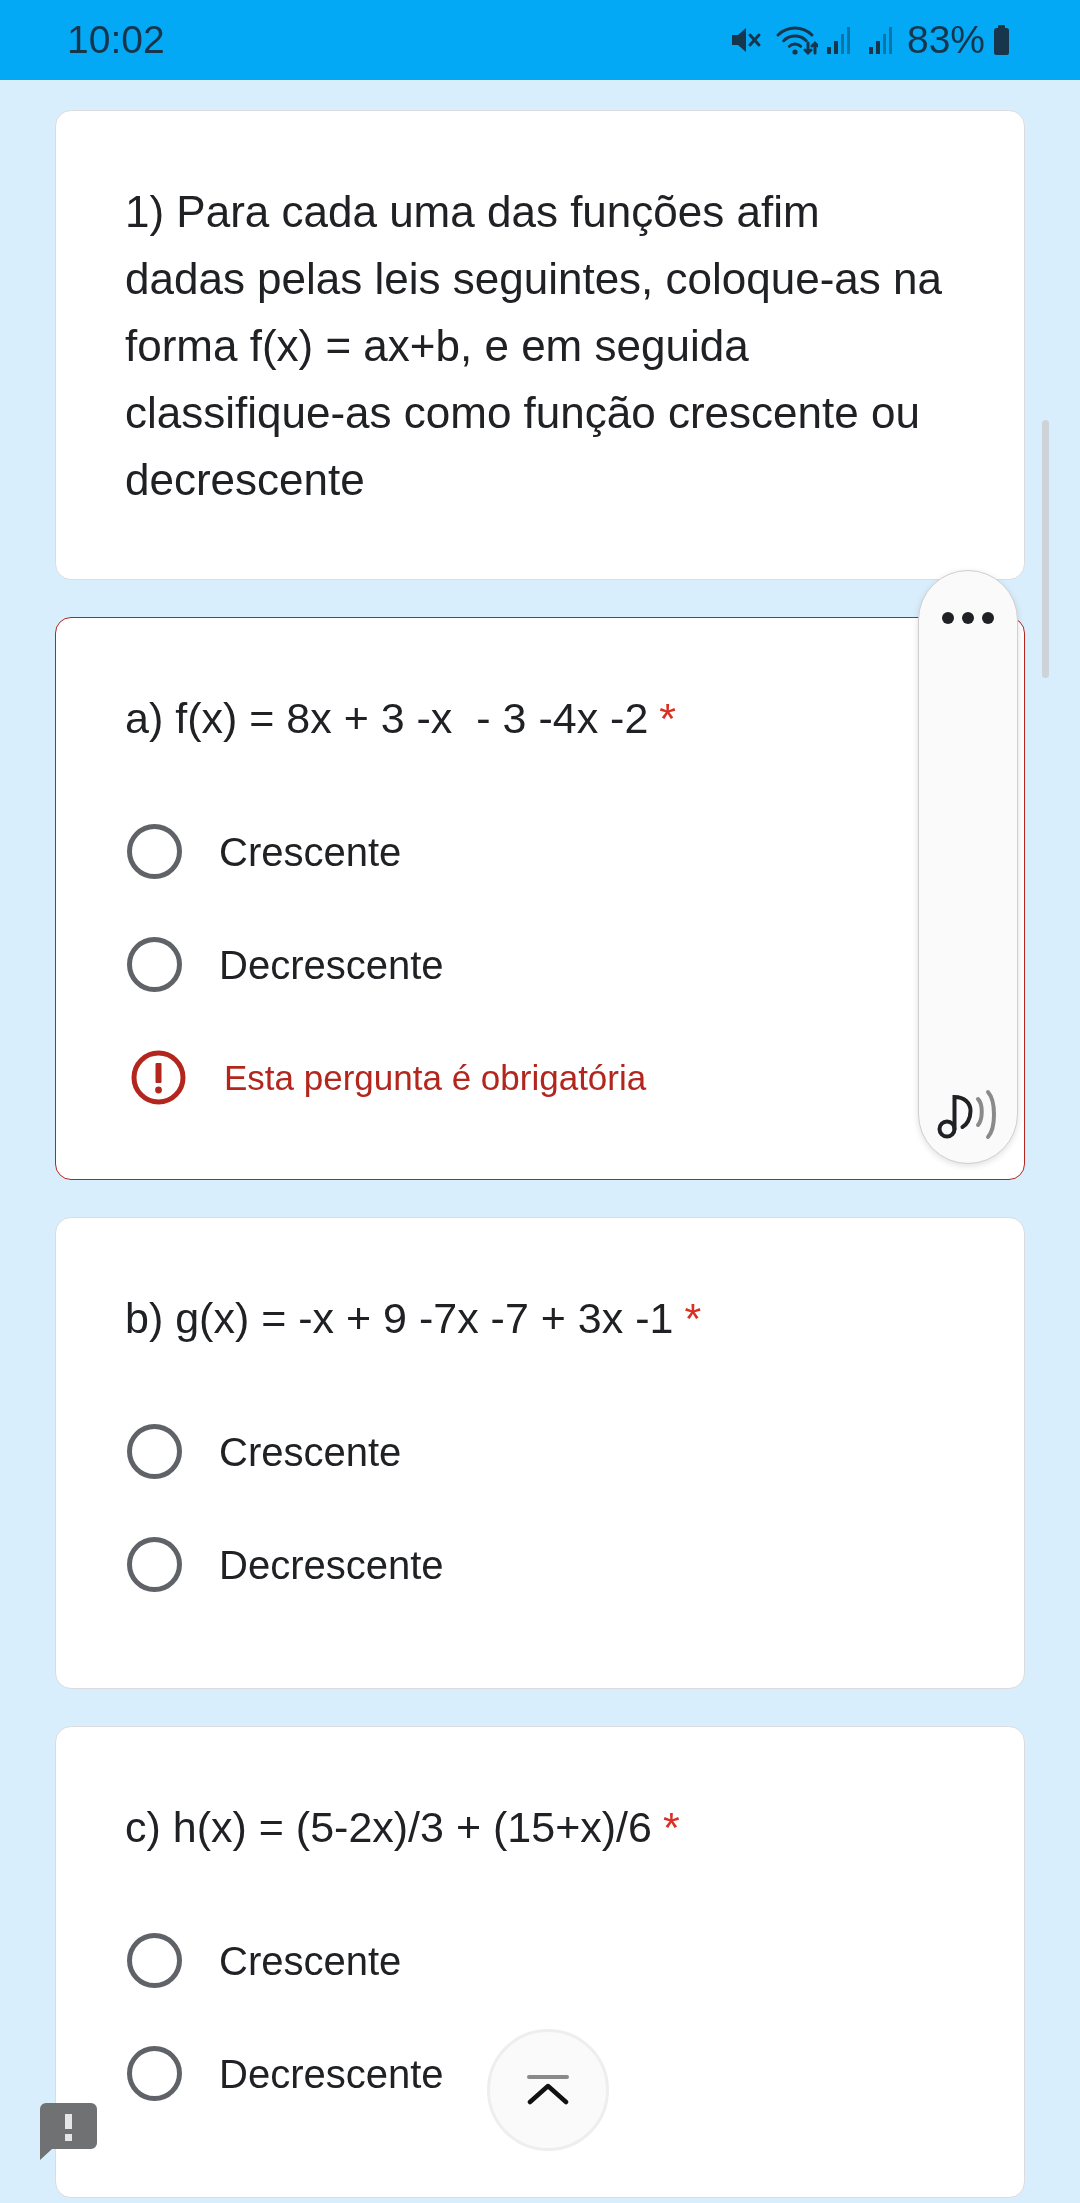  I want to click on error-message: Esta pergunta é obrigatória, so click(435, 1077).